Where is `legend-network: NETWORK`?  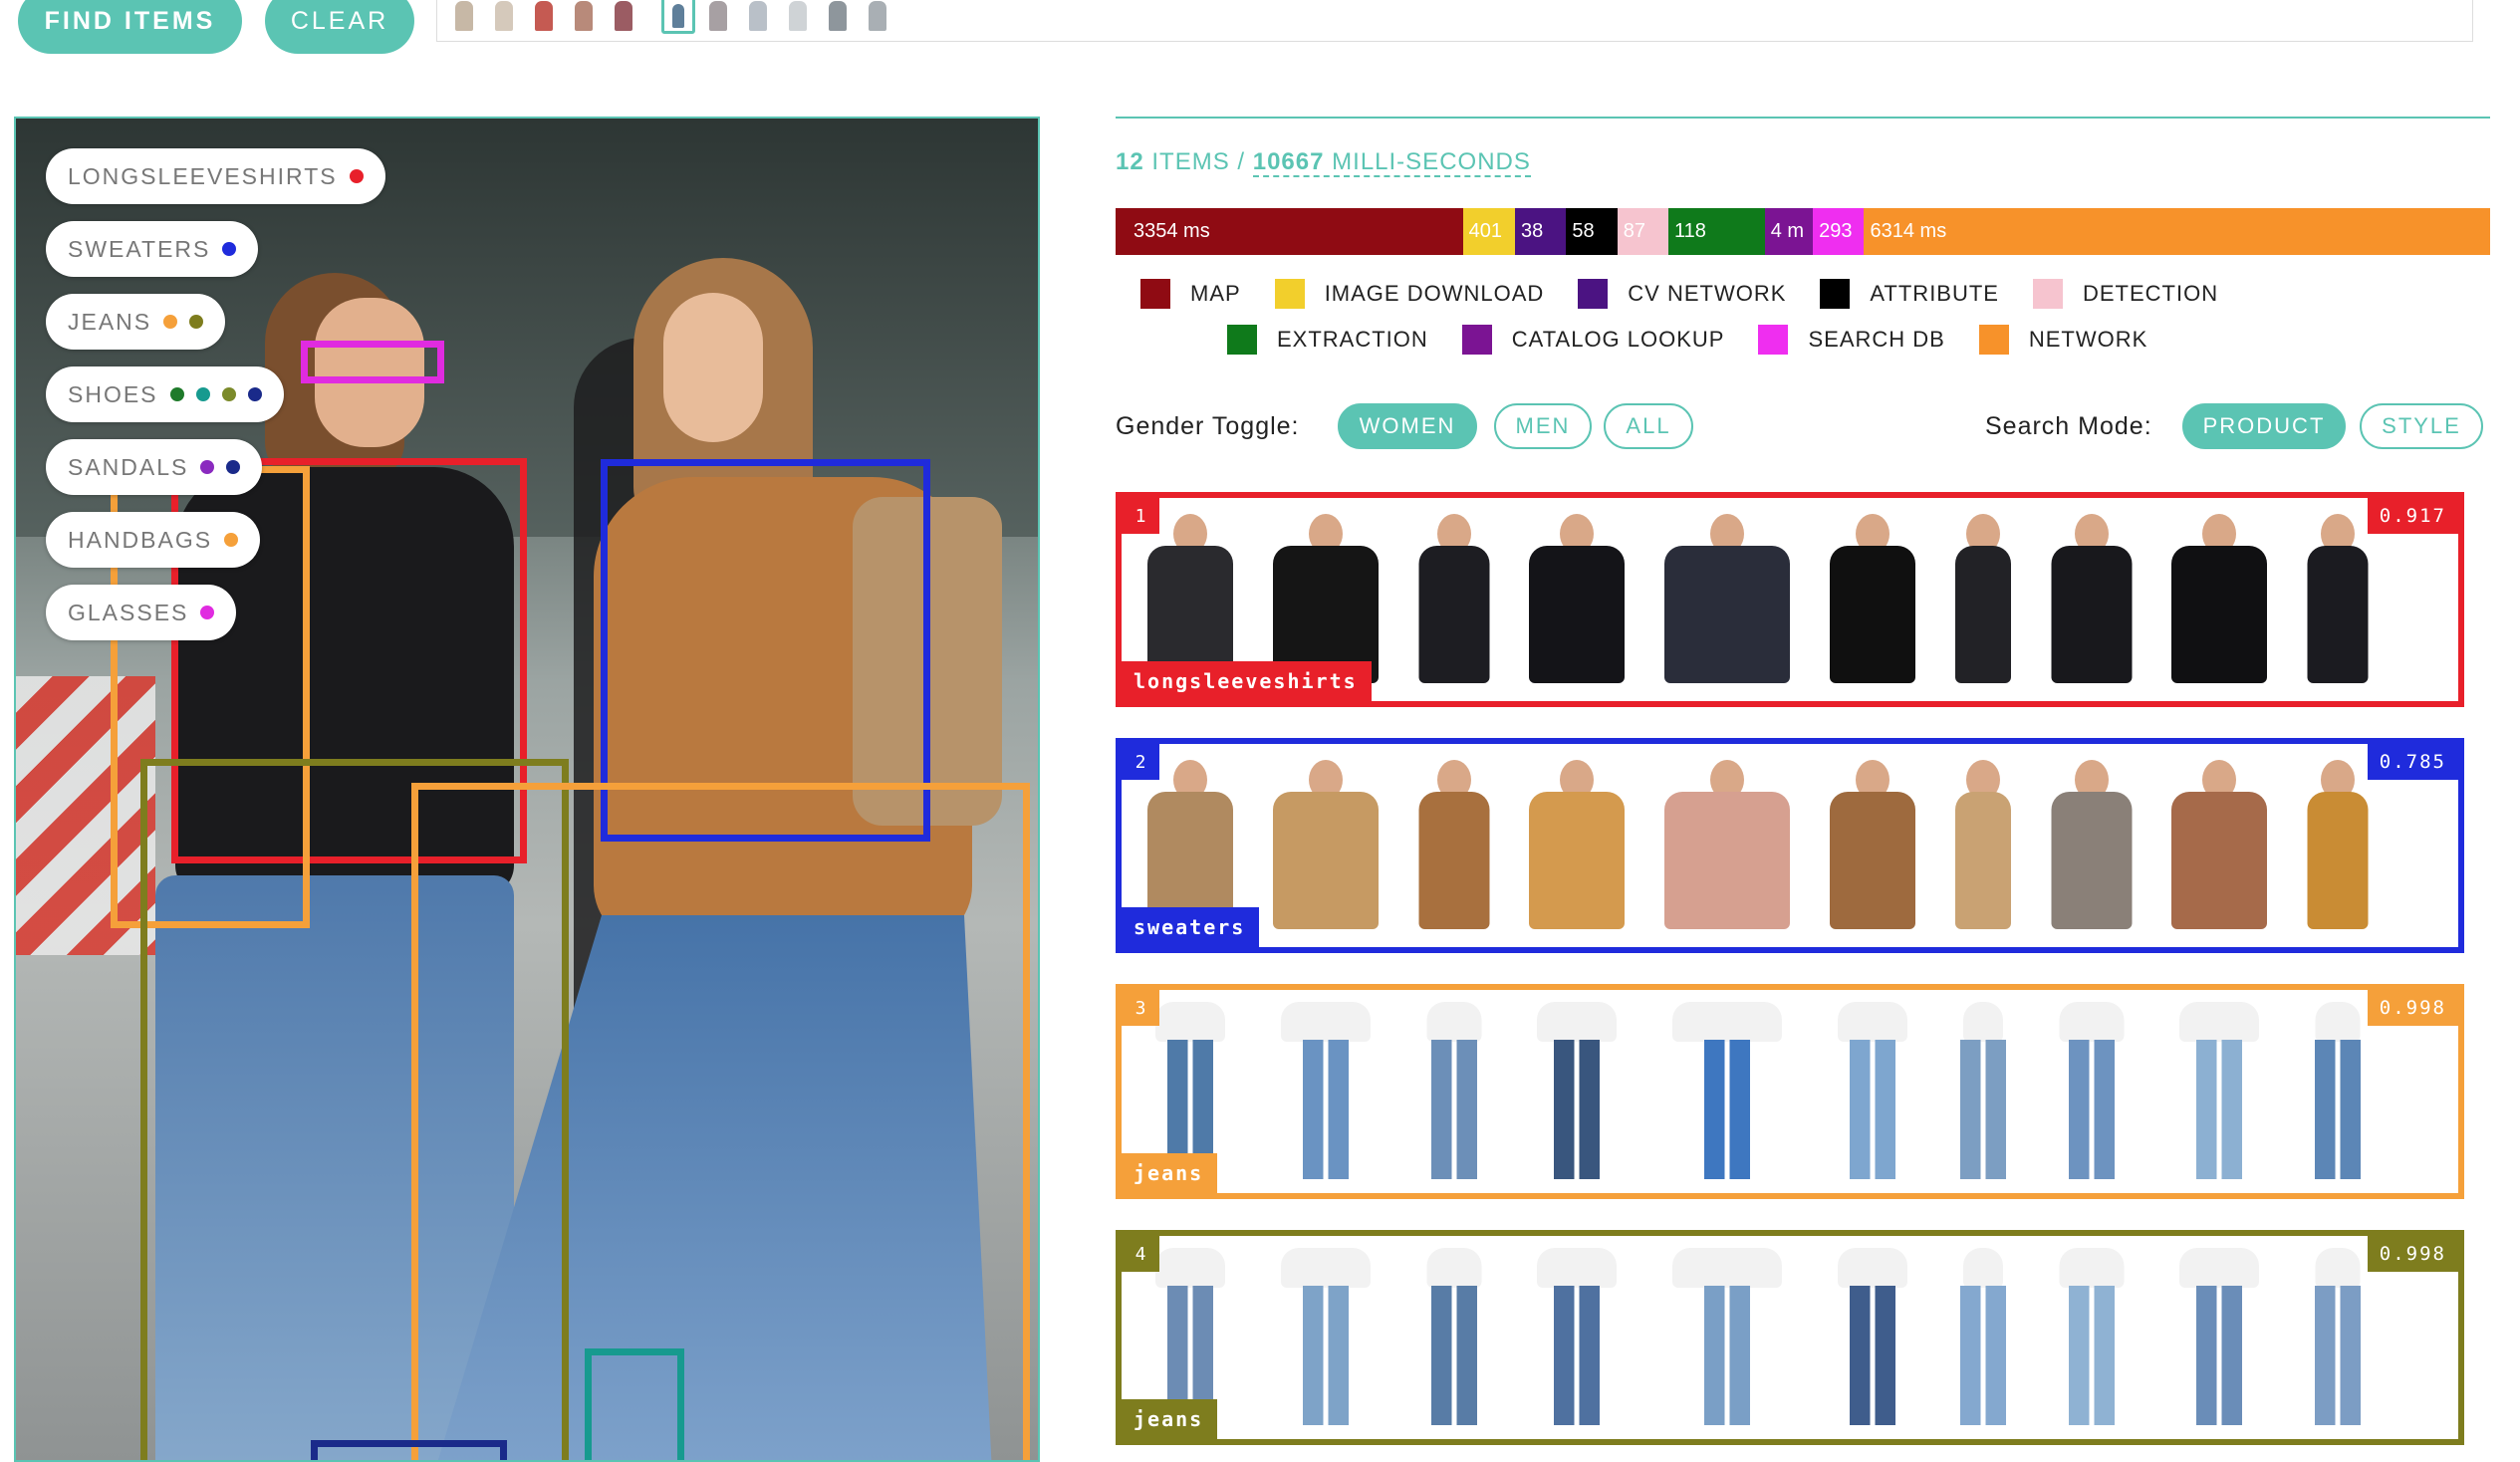 legend-network: NETWORK is located at coordinates (2063, 340).